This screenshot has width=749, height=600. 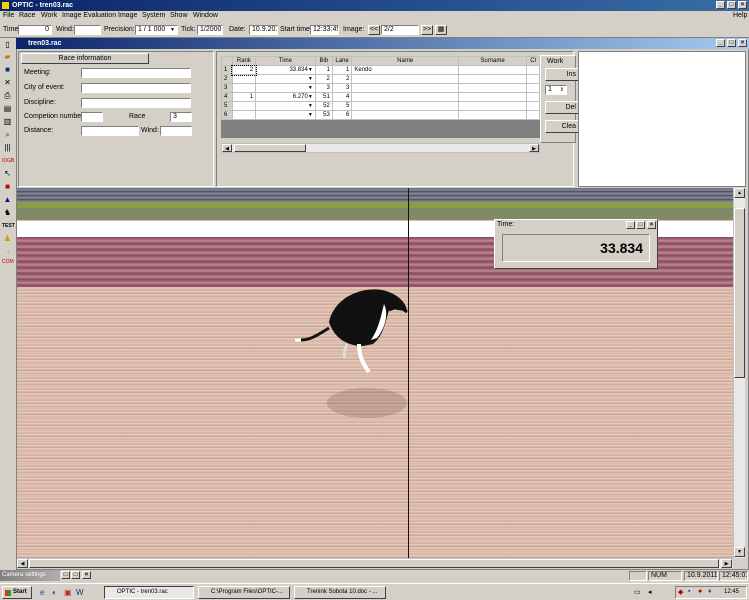 I want to click on task-optic: OPTIC - tren03.rac, so click(x=149, y=592).